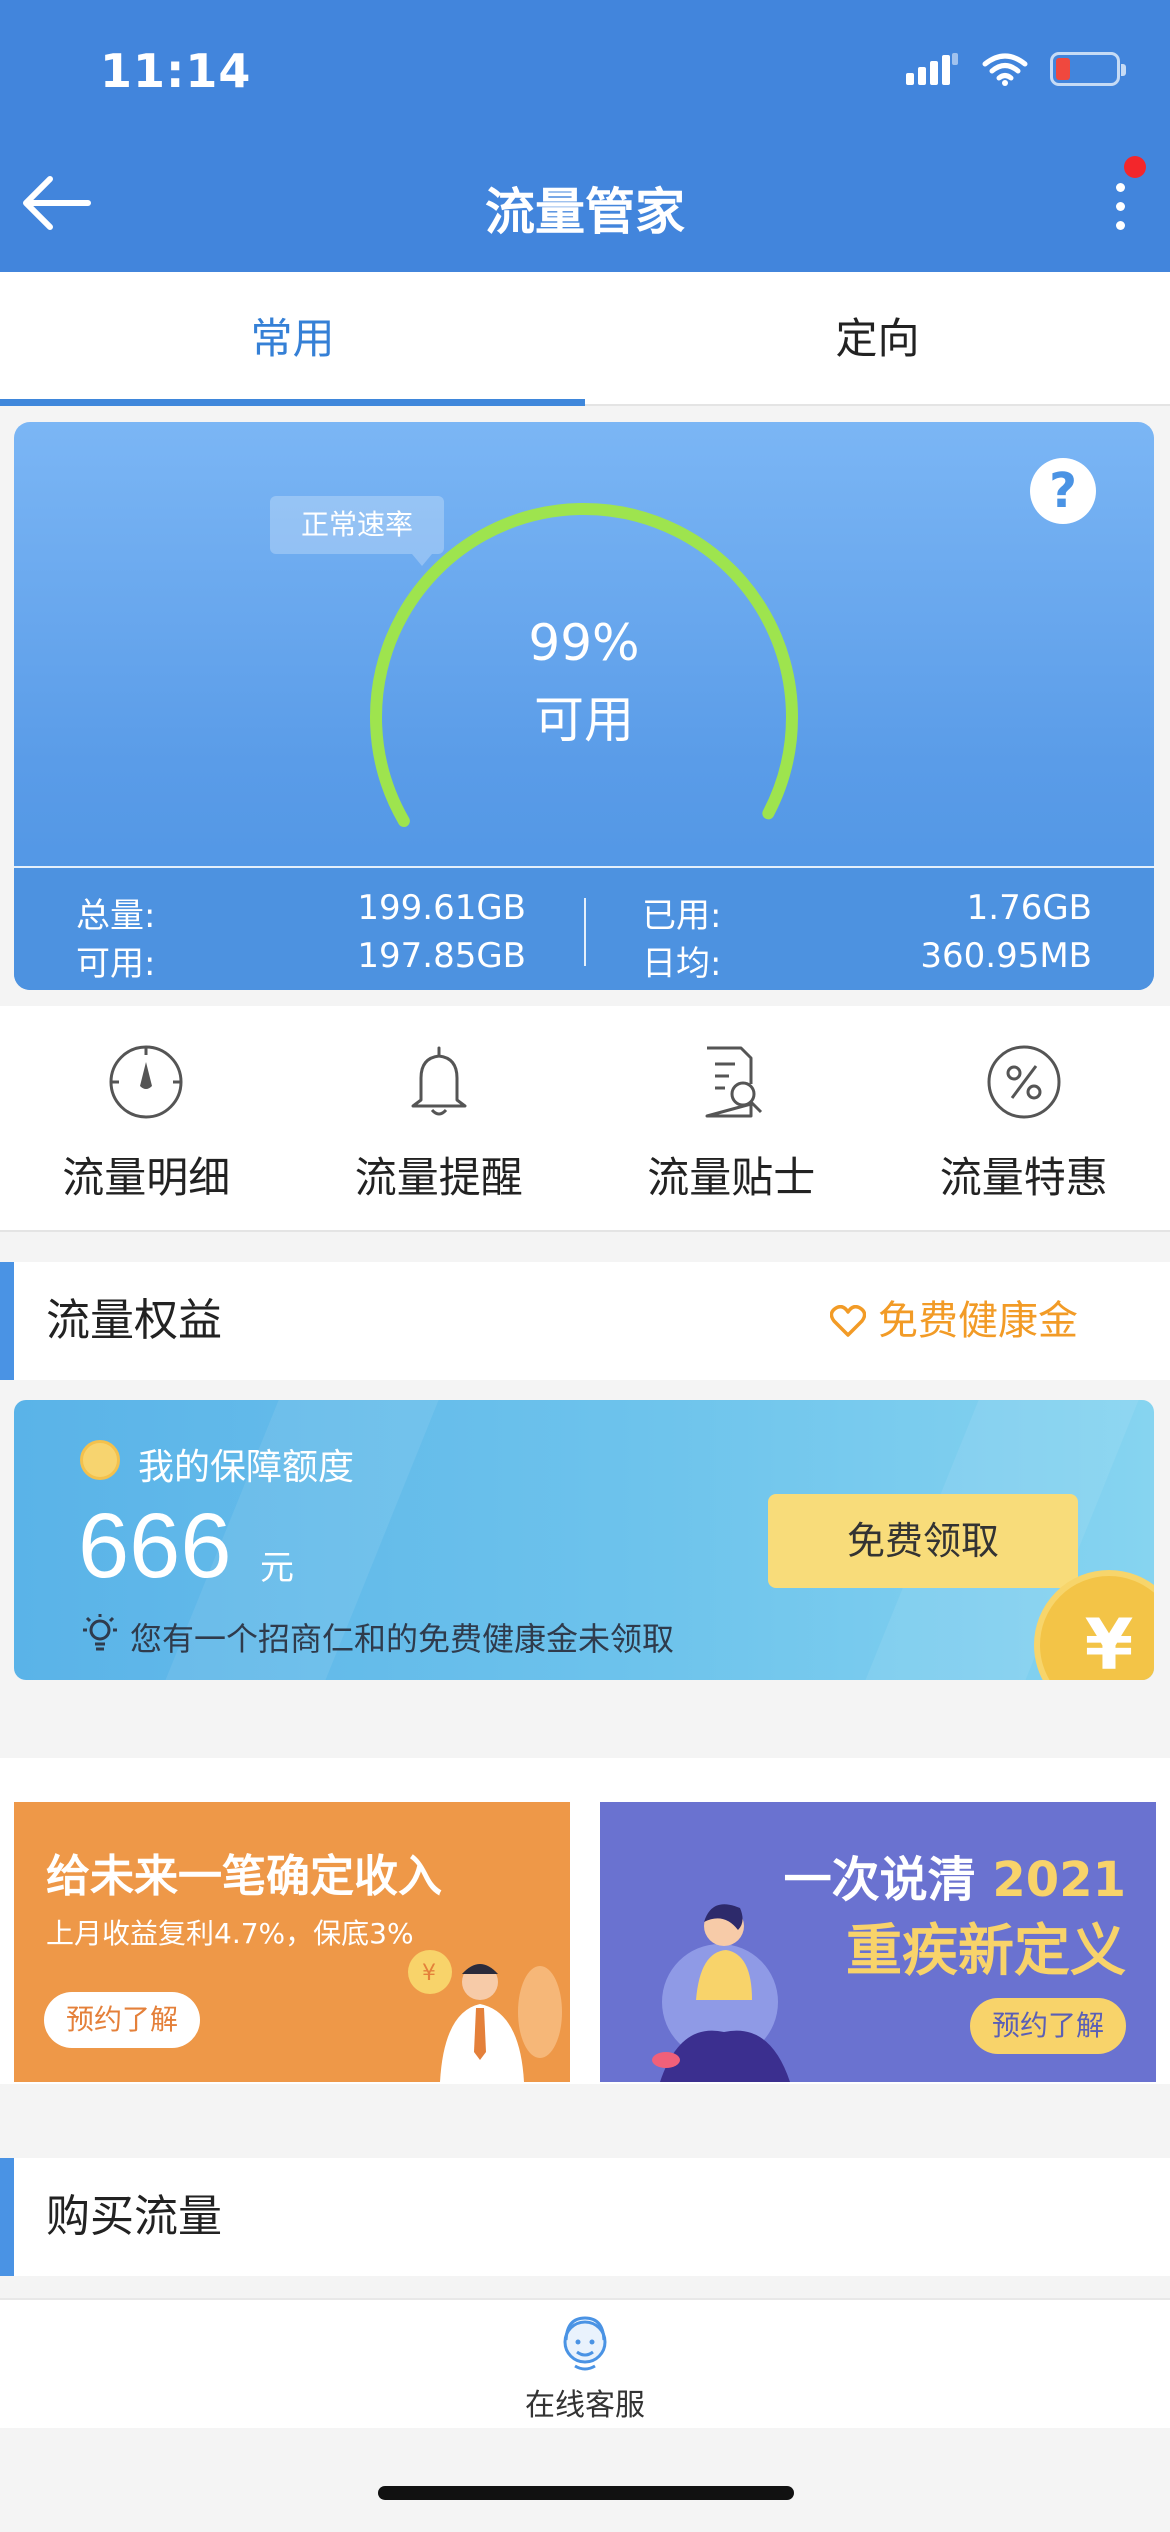 This screenshot has width=1170, height=2532. I want to click on menu-item-usage-tips: 流量贴士, so click(731, 1118).